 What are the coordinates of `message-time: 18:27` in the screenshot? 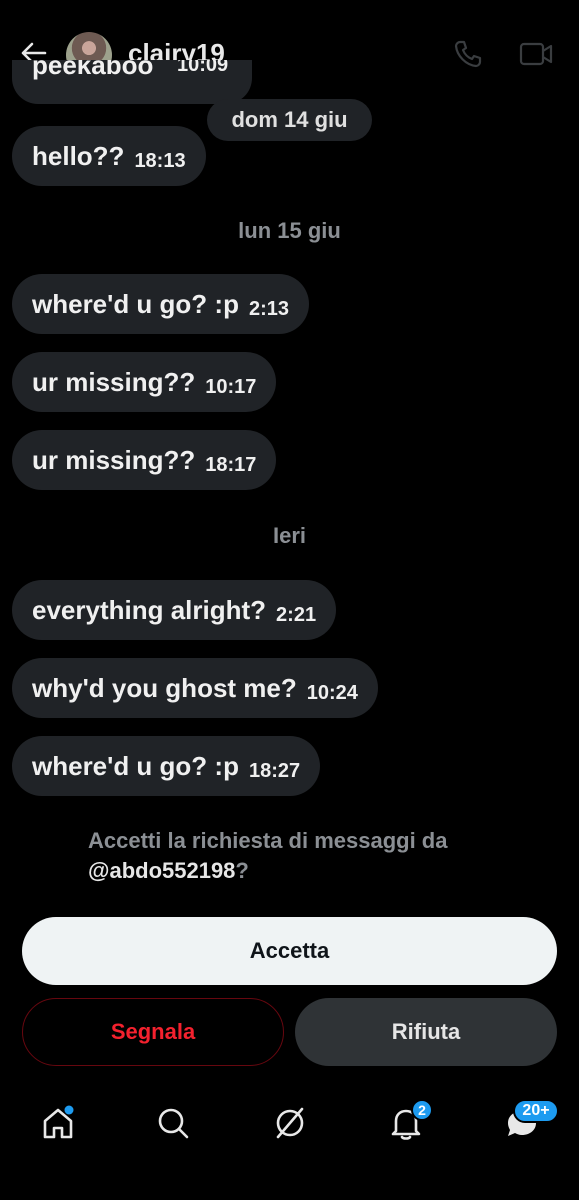 It's located at (274, 770).